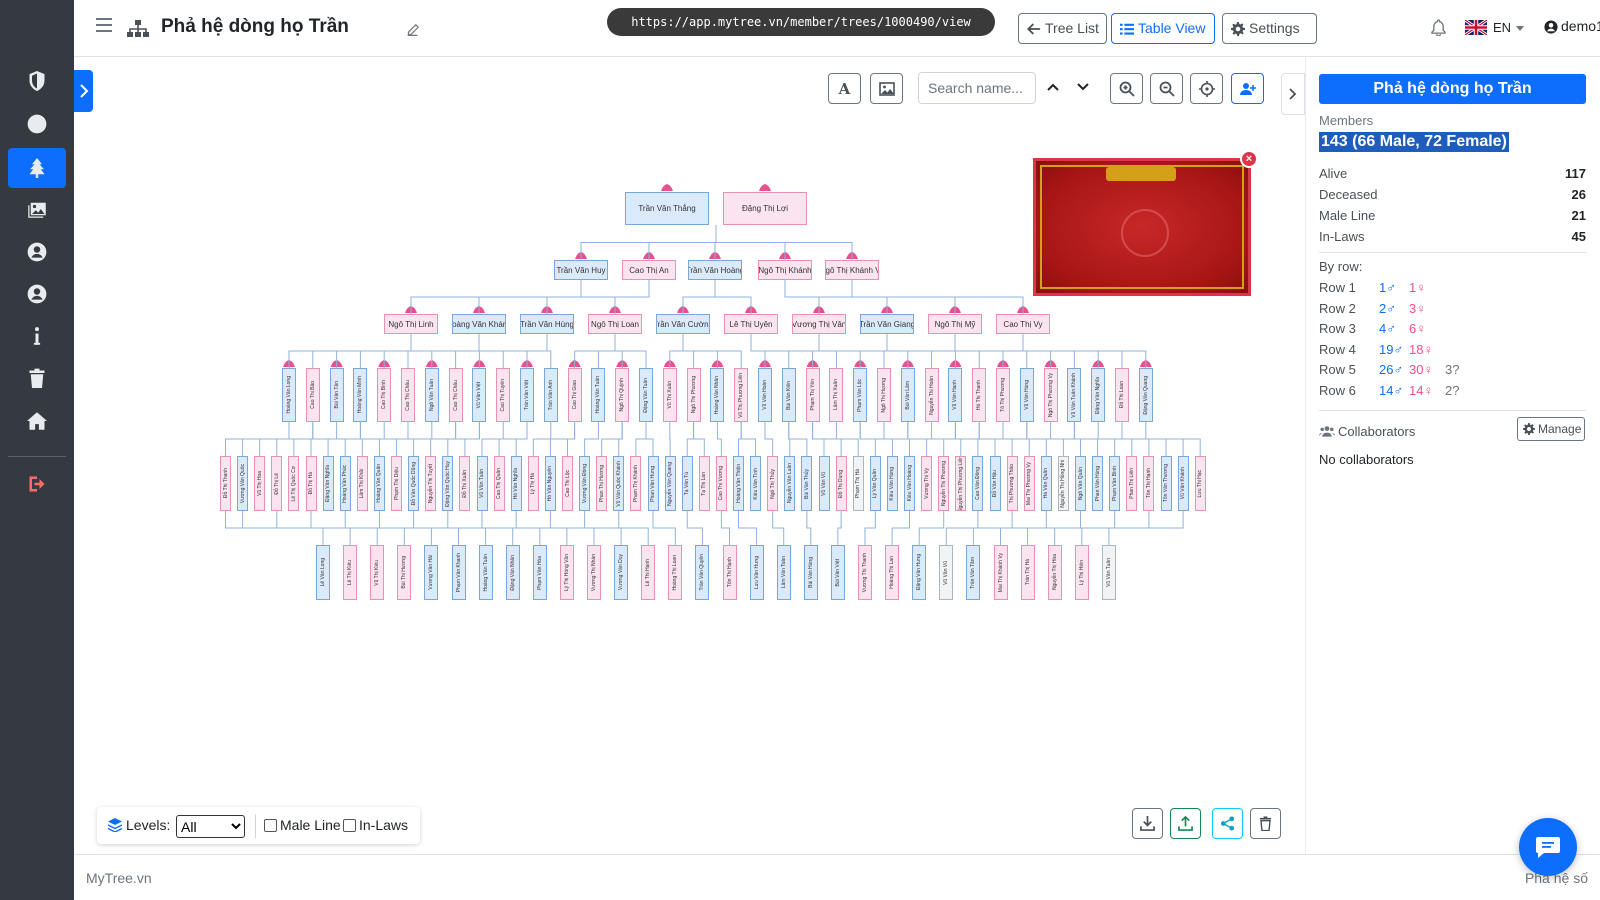 The width and height of the screenshot is (1600, 900). What do you see at coordinates (946, 572) in the screenshot?
I see `tree-member-node: Vũ Văn Vũ` at bounding box center [946, 572].